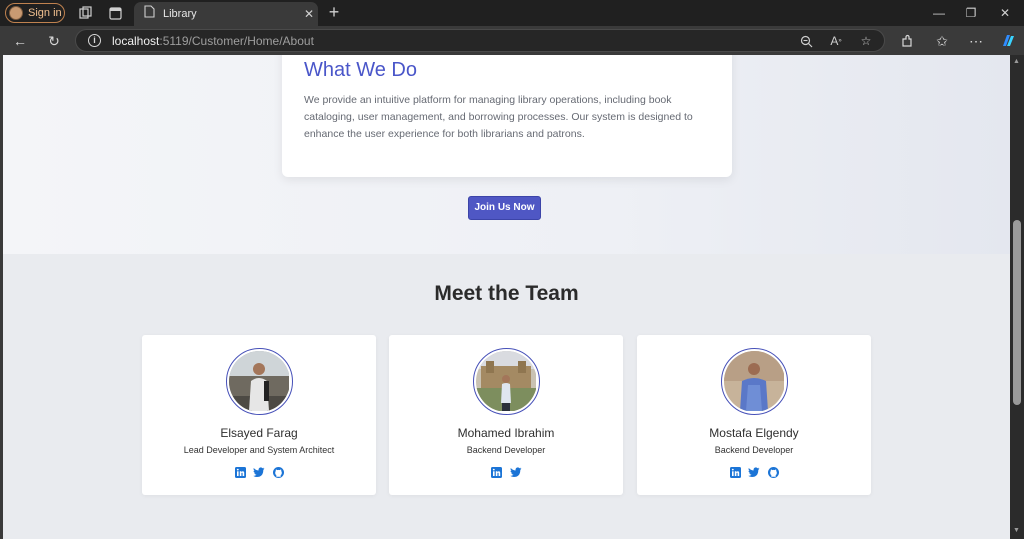 This screenshot has height=539, width=1024. I want to click on close-window-icon: ✕, so click(1005, 13).